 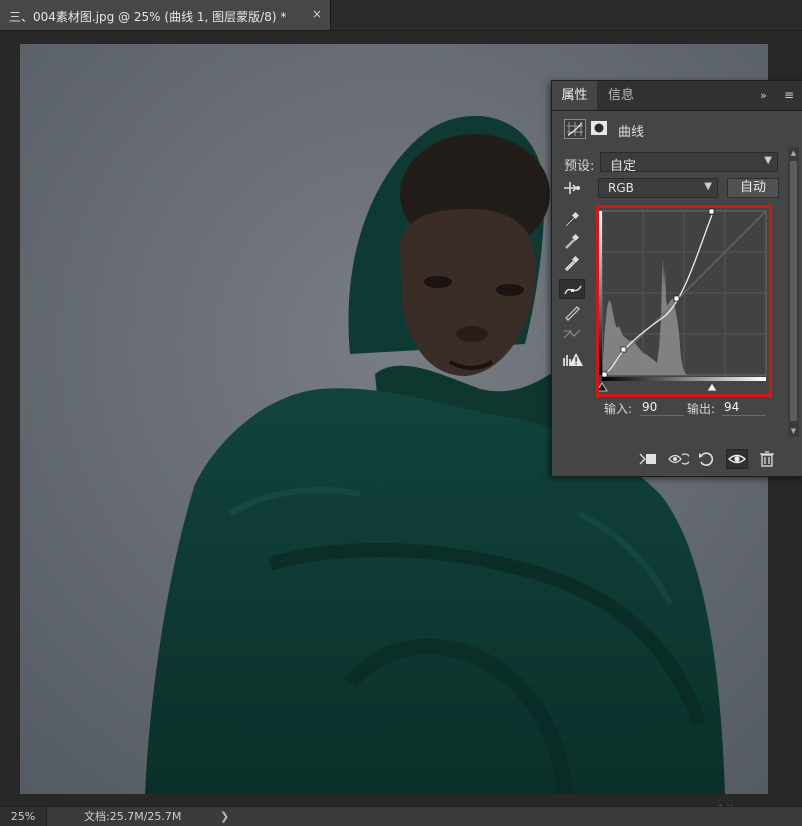 I want to click on input-value-field: 90, so click(x=649, y=407).